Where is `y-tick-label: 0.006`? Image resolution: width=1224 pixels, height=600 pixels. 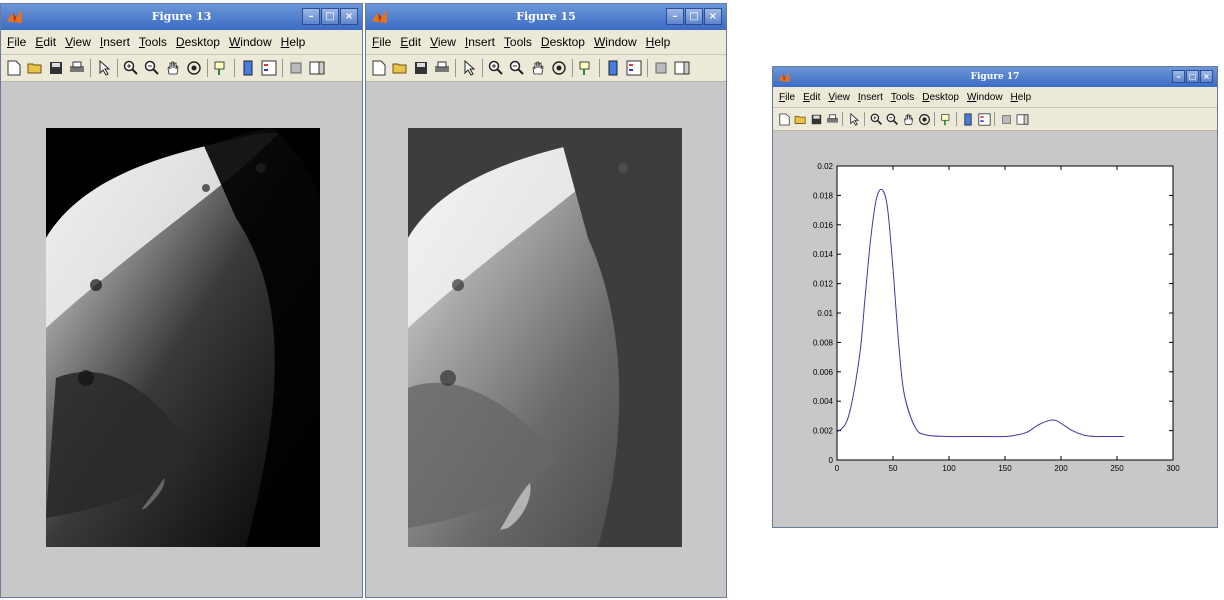 y-tick-label: 0.006 is located at coordinates (823, 372).